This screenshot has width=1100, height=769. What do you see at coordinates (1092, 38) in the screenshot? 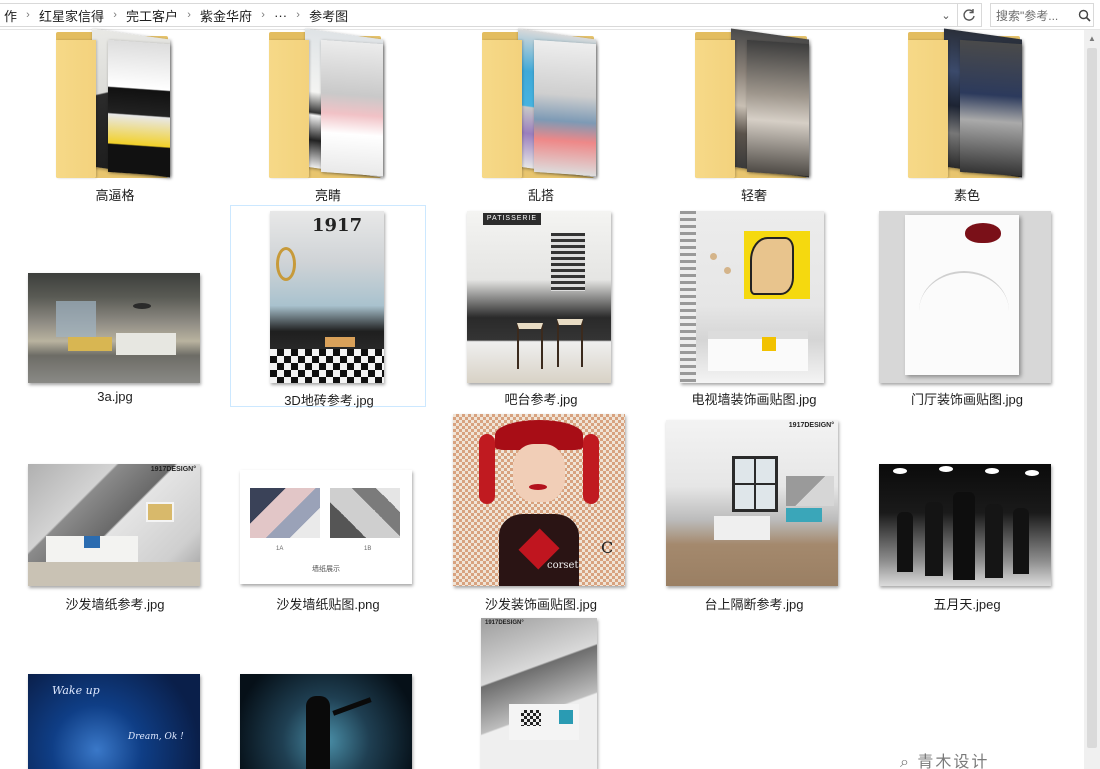
I see `scroll-up-icon: ▲` at bounding box center [1092, 38].